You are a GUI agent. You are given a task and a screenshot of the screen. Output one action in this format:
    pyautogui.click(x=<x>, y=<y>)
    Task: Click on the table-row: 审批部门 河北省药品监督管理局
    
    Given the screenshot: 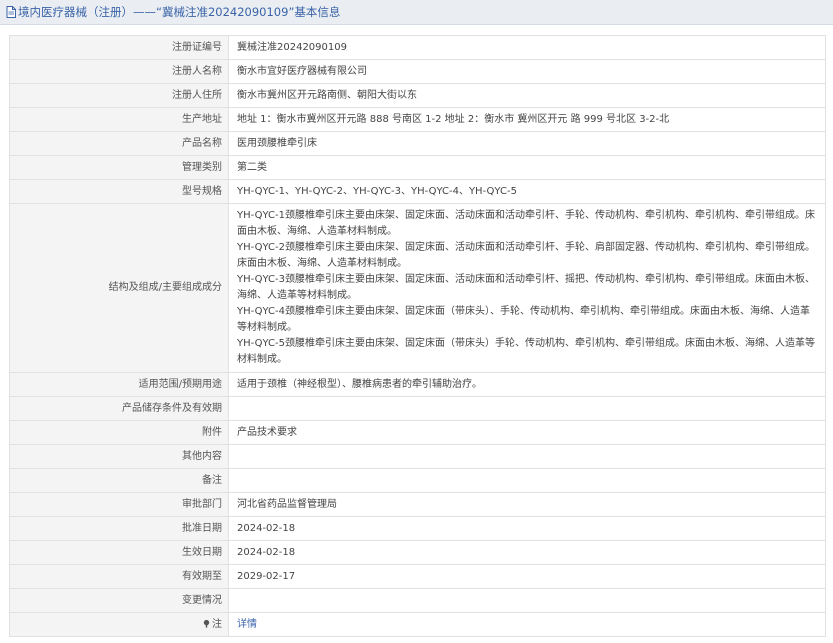 What is the action you would take?
    pyautogui.click(x=417, y=504)
    